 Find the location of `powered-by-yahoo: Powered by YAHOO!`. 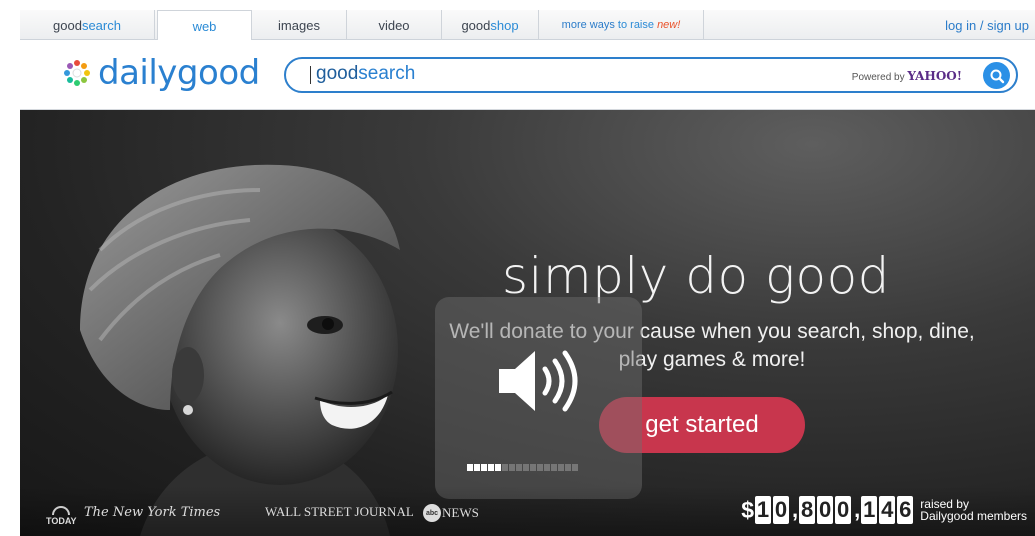

powered-by-yahoo: Powered by YAHOO! is located at coordinates (906, 76).